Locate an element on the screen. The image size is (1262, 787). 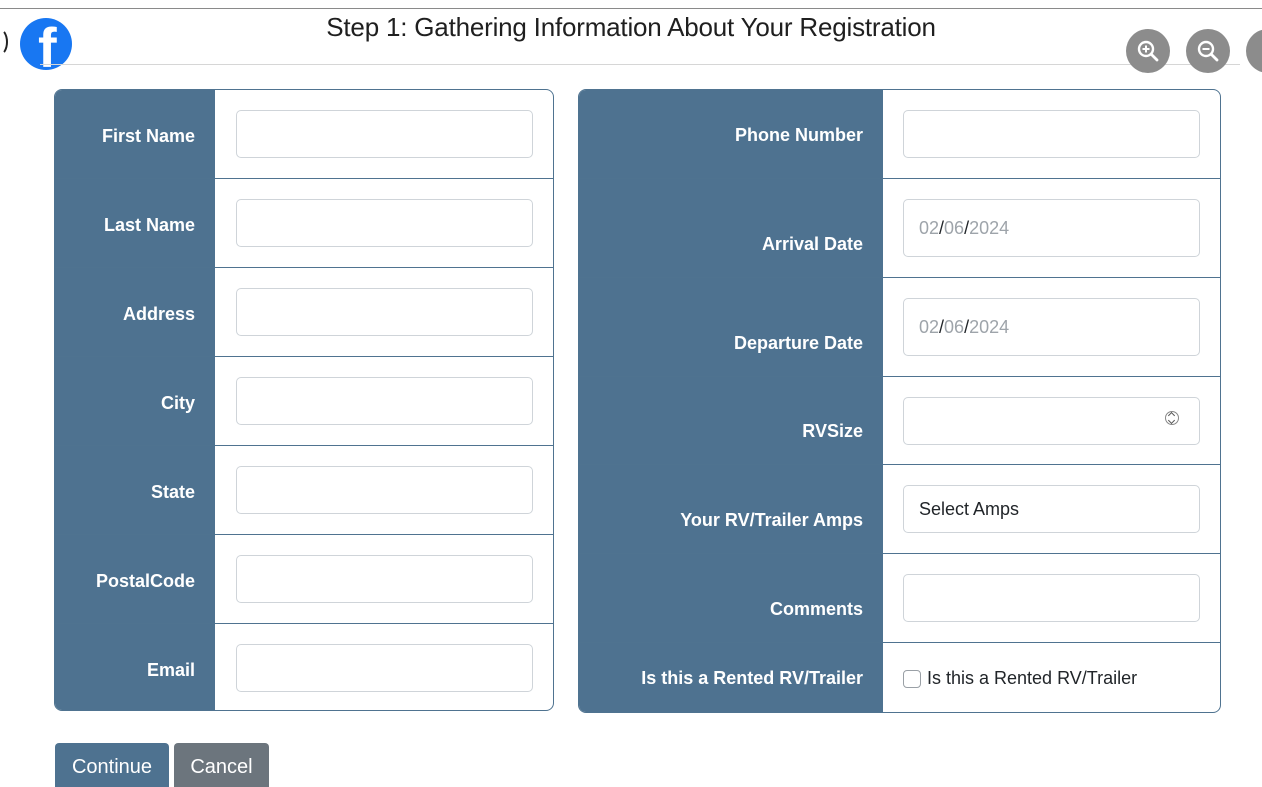
form-row-last-name: Last Name is located at coordinates (304, 223).